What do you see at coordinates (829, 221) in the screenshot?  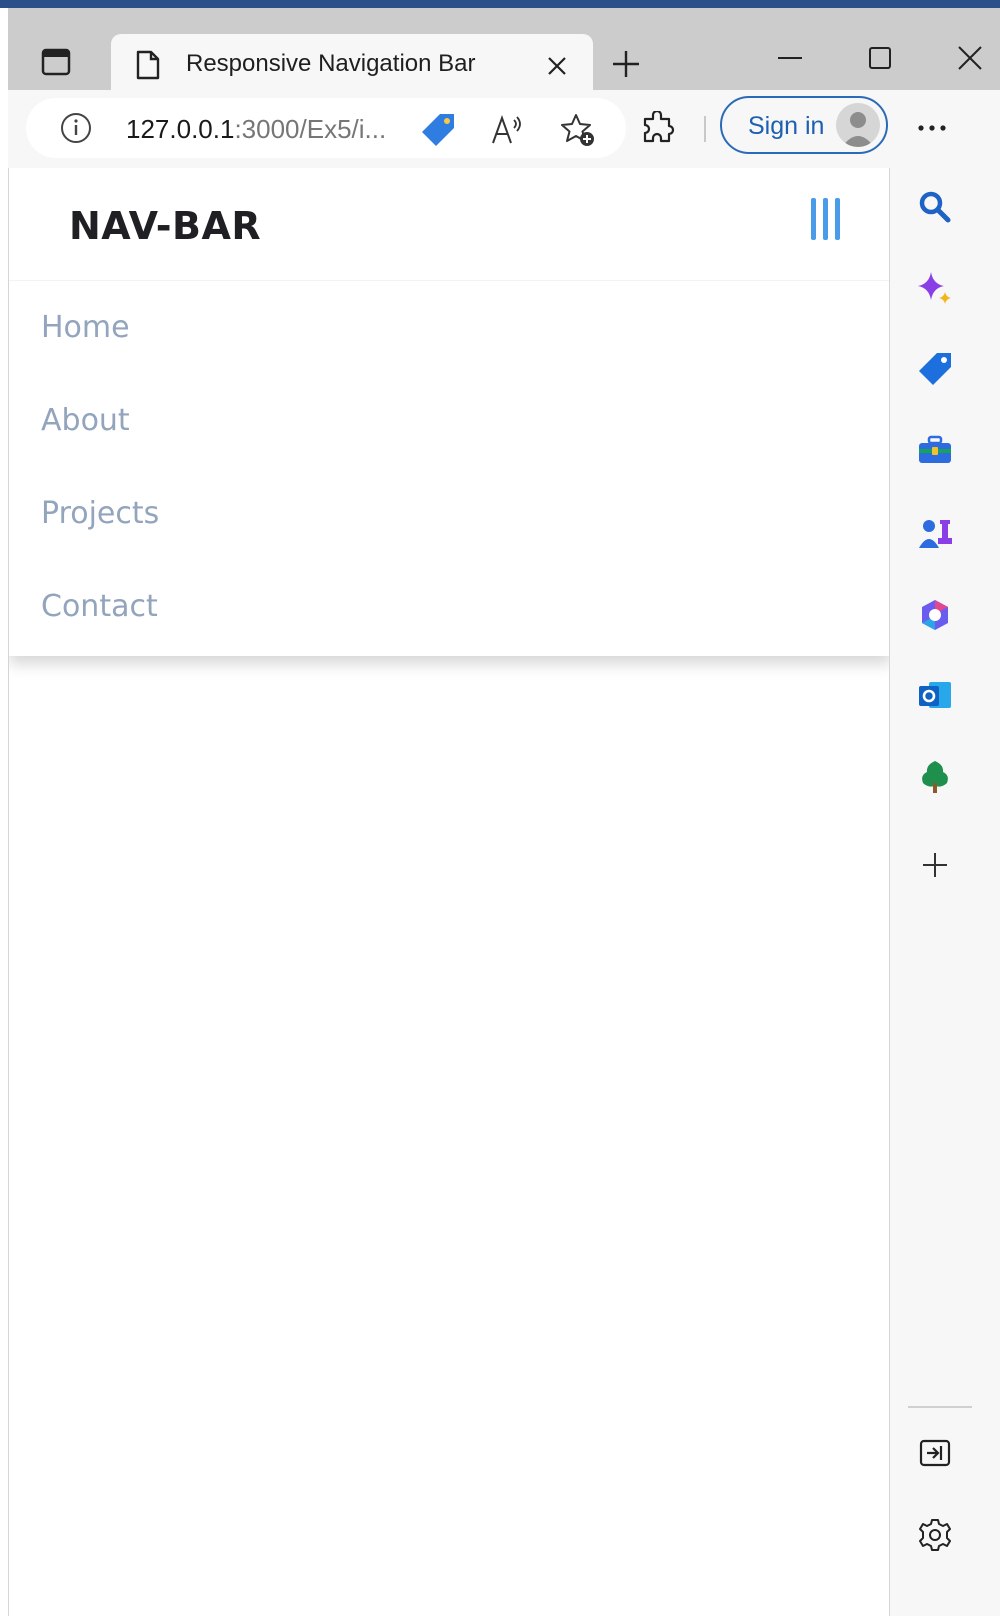 I see `menu-toggle-icon` at bounding box center [829, 221].